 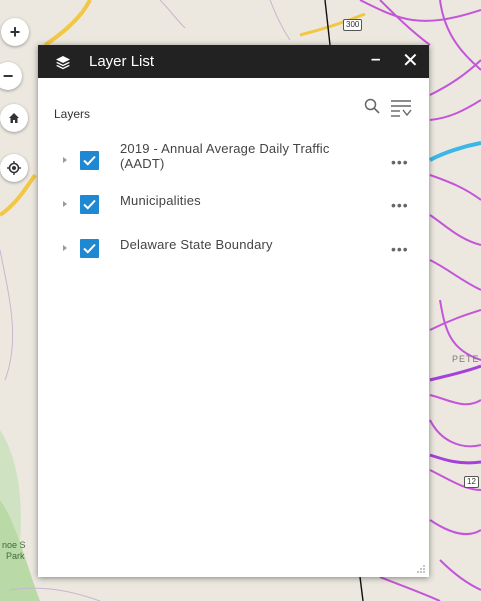 What do you see at coordinates (160, 200) in the screenshot?
I see `layer-name: Municipalities` at bounding box center [160, 200].